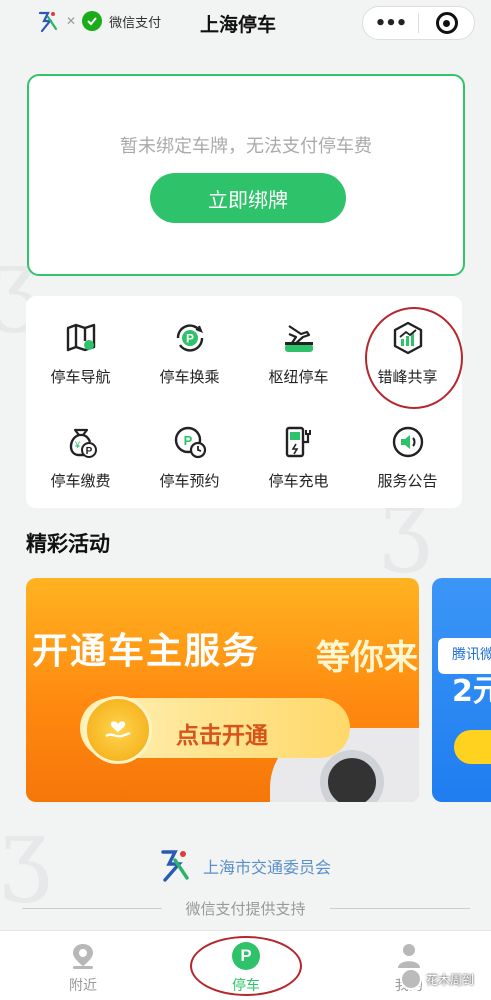  Describe the element at coordinates (408, 442) in the screenshot. I see `speaker-icon` at that location.